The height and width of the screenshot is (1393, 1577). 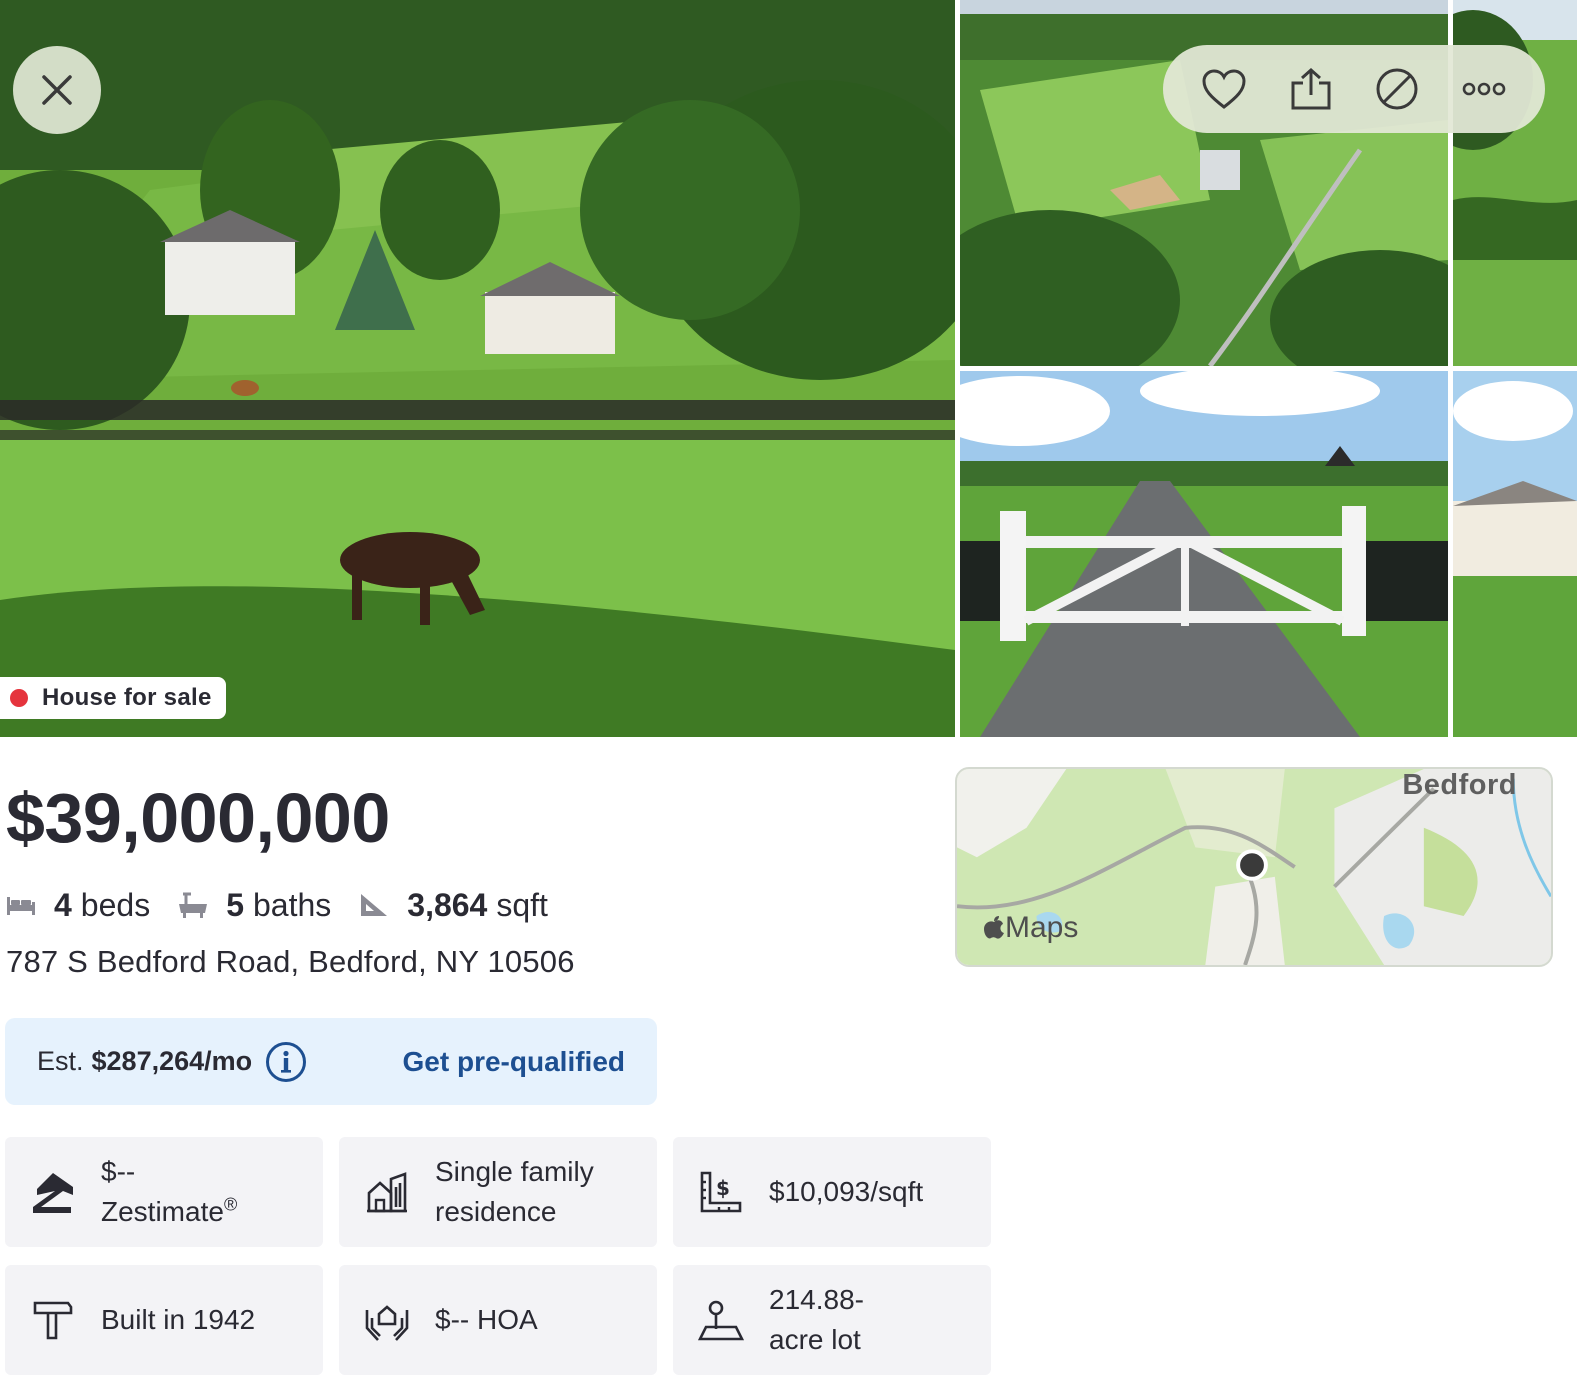 What do you see at coordinates (331, 1061) in the screenshot?
I see `mortgage-estimate-banner: Est. $287,264/mo Get pre-qualified` at bounding box center [331, 1061].